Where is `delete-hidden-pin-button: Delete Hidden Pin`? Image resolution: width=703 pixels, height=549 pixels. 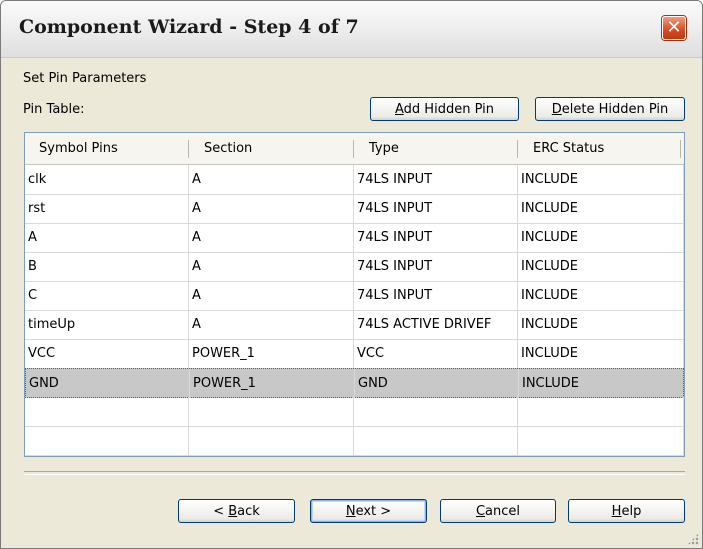
delete-hidden-pin-button: Delete Hidden Pin is located at coordinates (610, 109).